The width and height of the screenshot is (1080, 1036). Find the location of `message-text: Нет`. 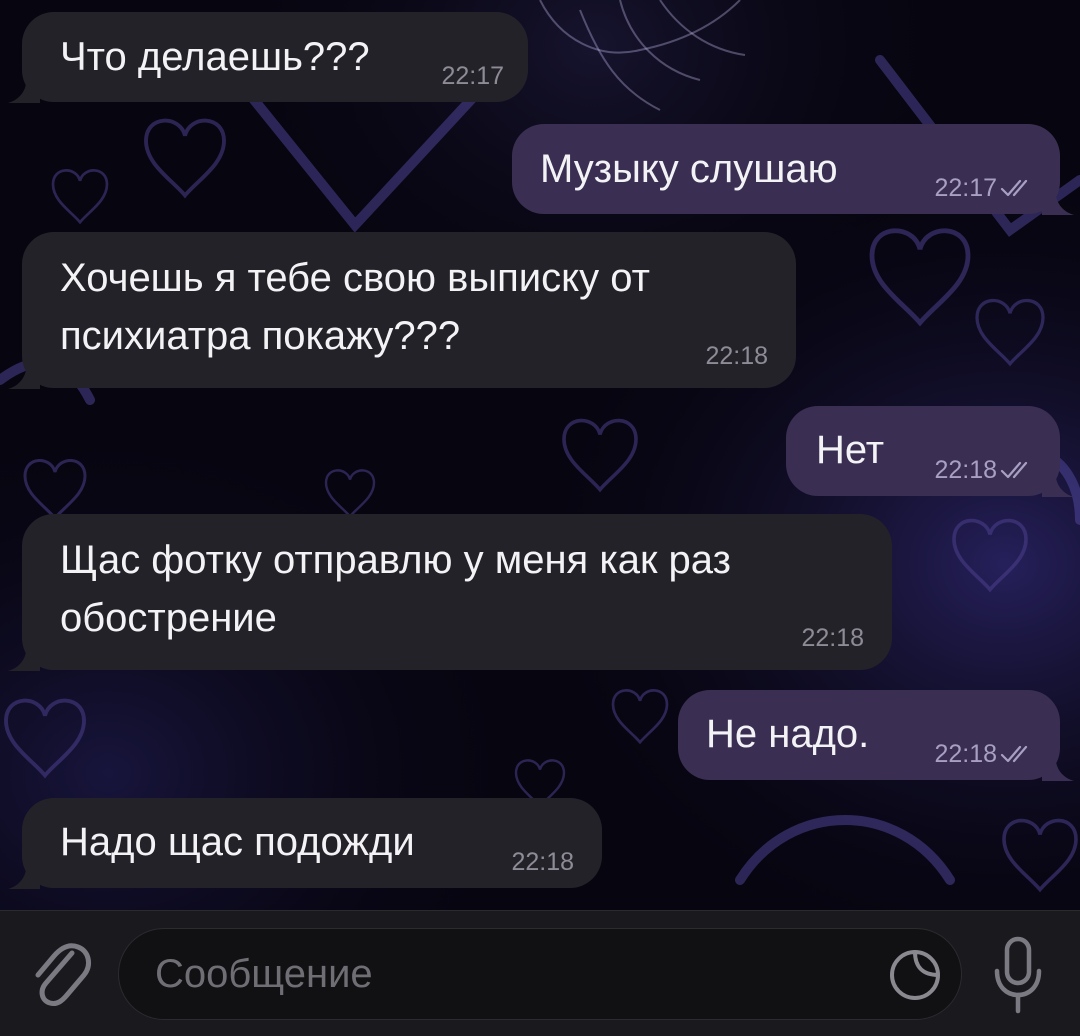

message-text: Нет is located at coordinates (850, 450).